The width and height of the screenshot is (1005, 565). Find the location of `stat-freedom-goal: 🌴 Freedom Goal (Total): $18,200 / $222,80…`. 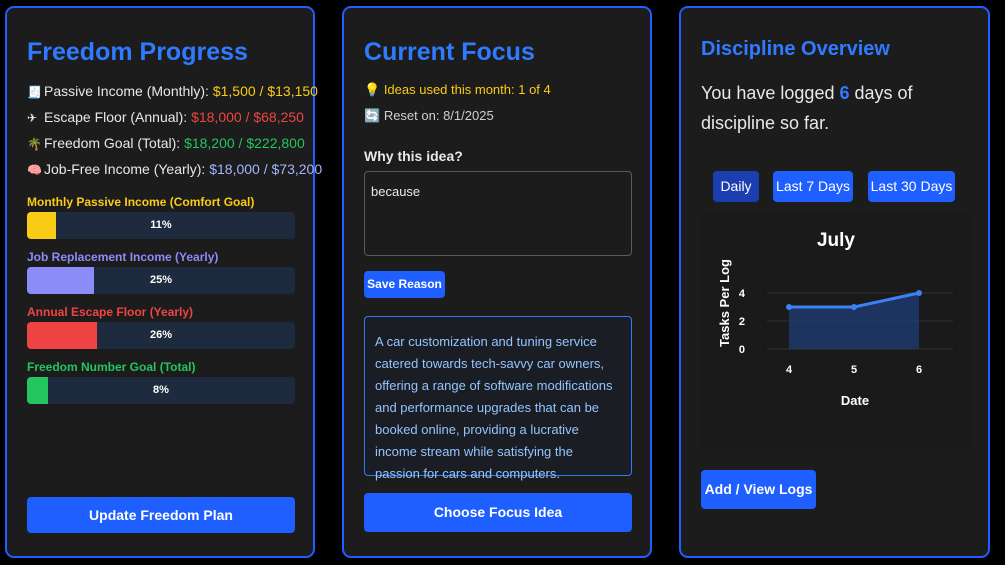

stat-freedom-goal: 🌴 Freedom Goal (Total): $18,200 / $222,80… is located at coordinates (166, 143).